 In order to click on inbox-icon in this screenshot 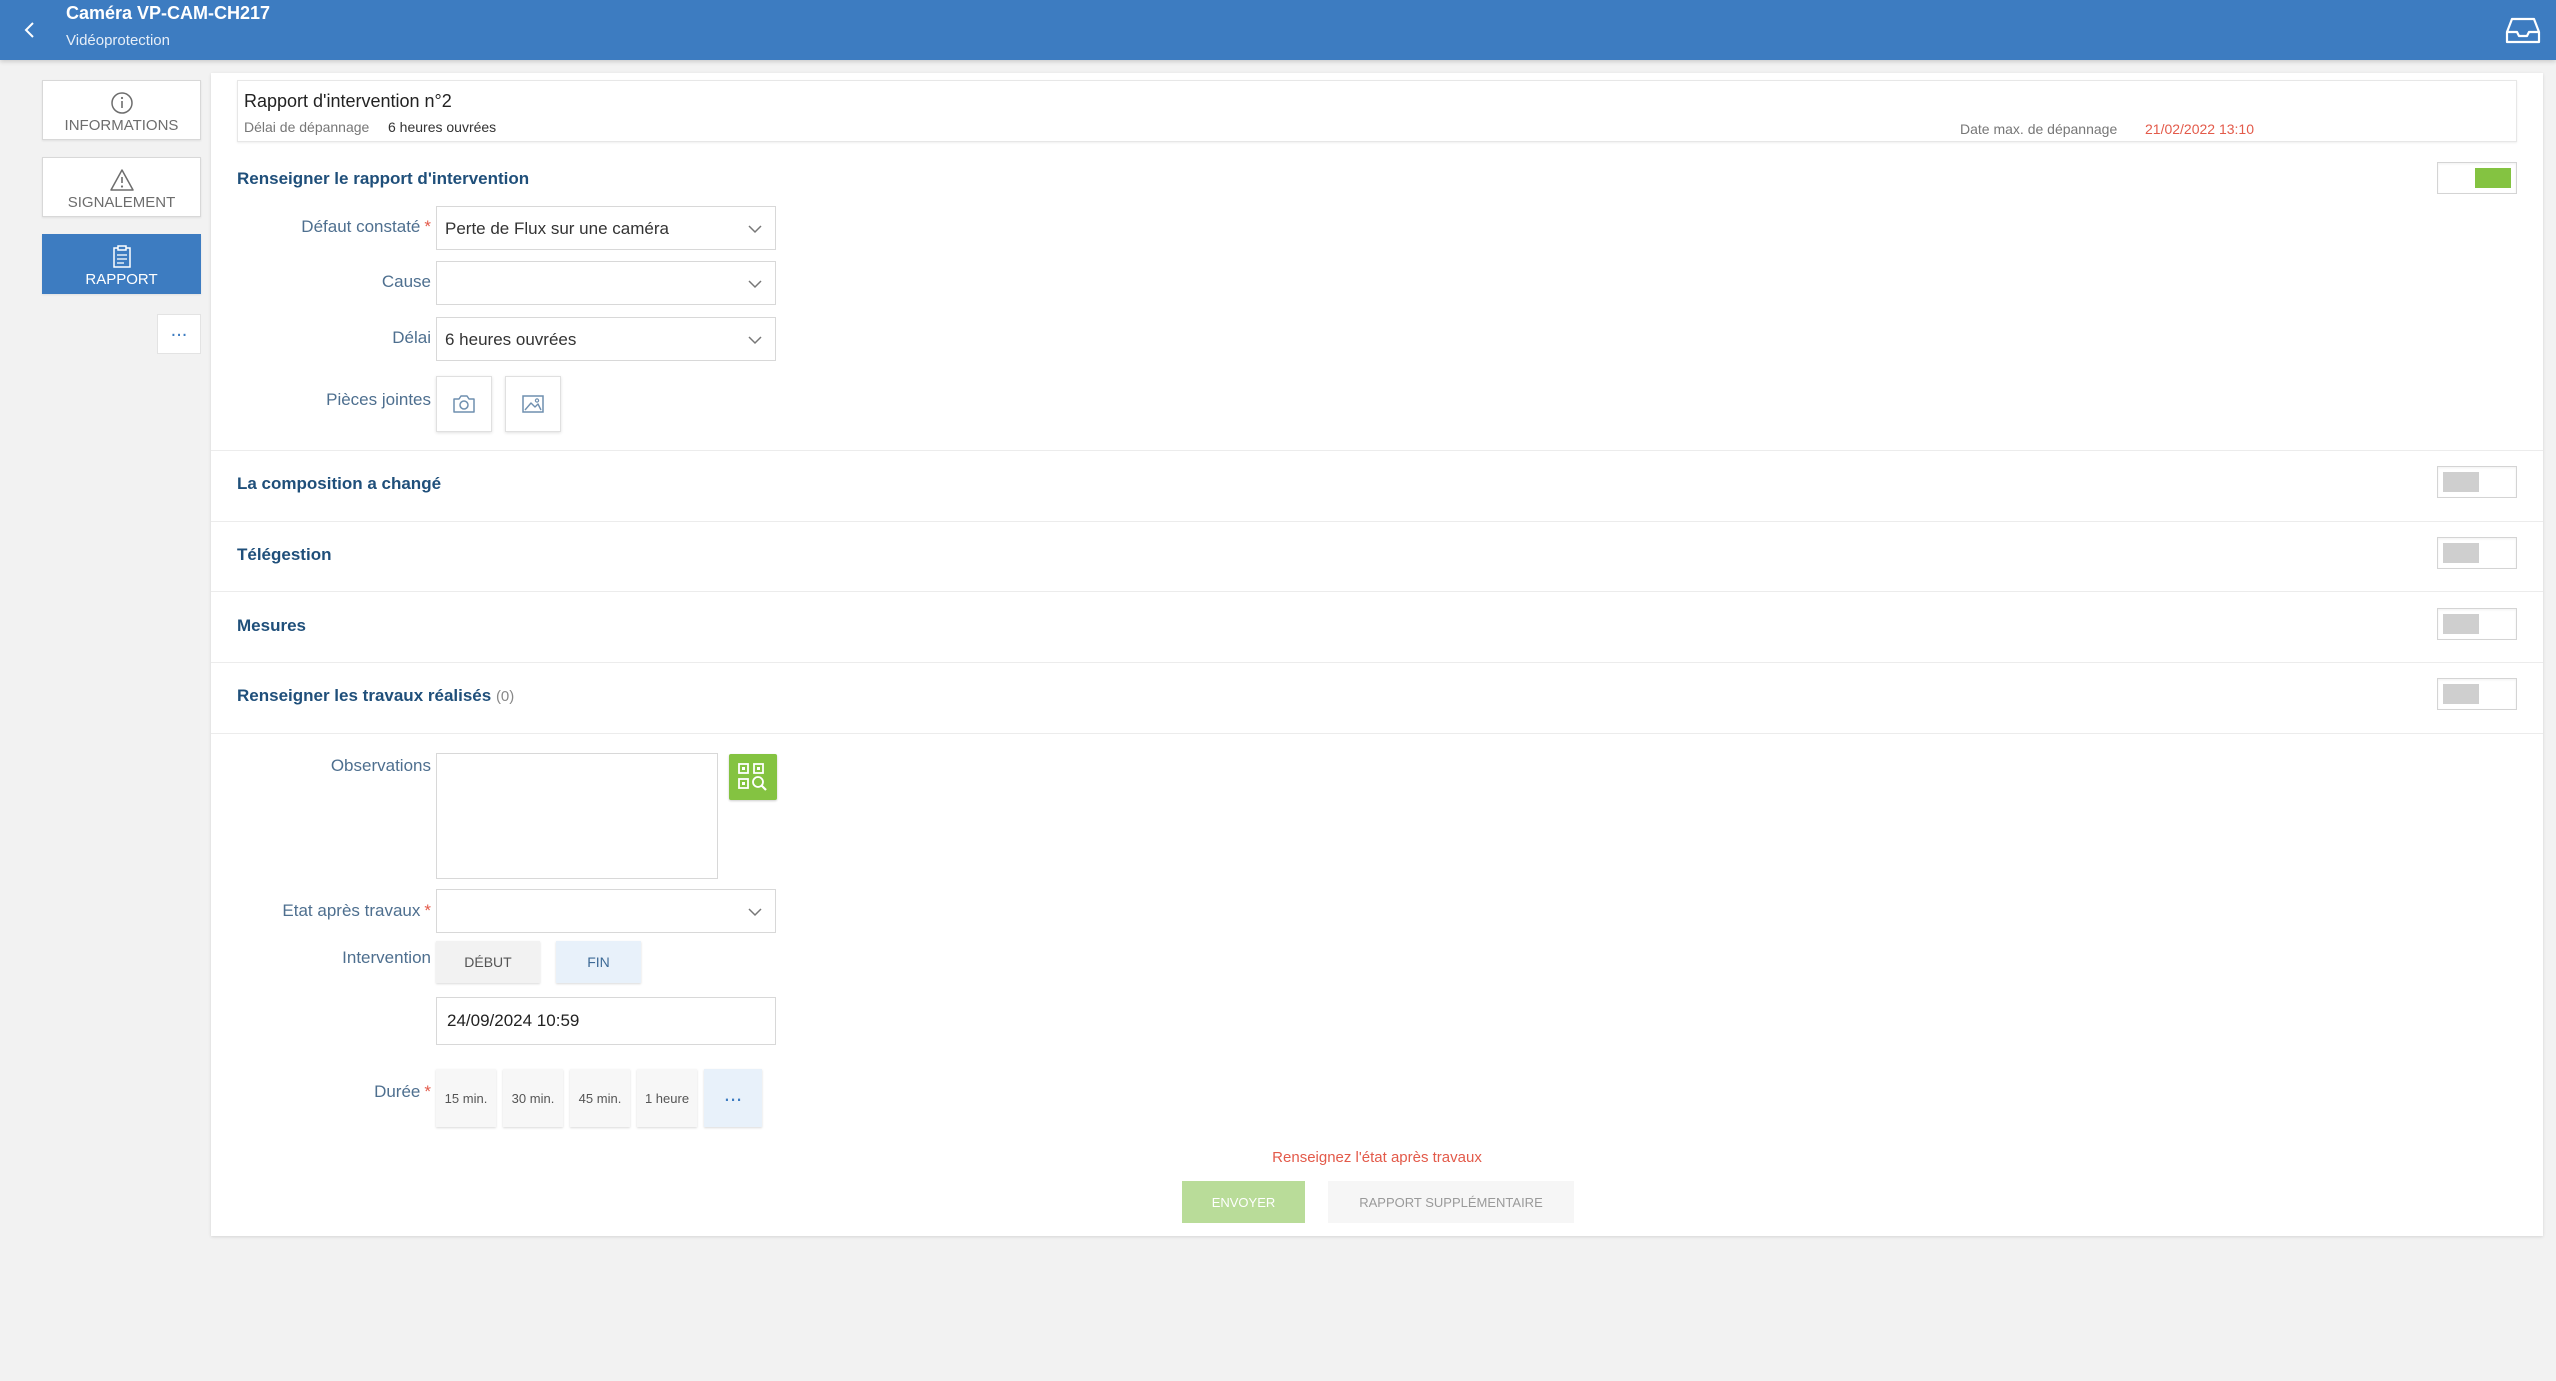, I will do `click(2523, 30)`.